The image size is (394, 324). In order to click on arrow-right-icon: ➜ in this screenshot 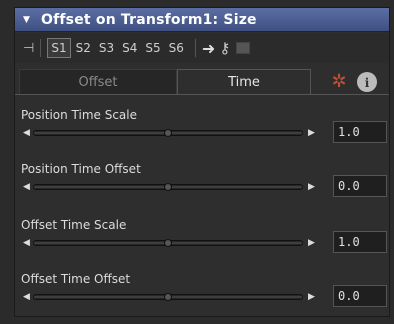, I will do `click(208, 48)`.